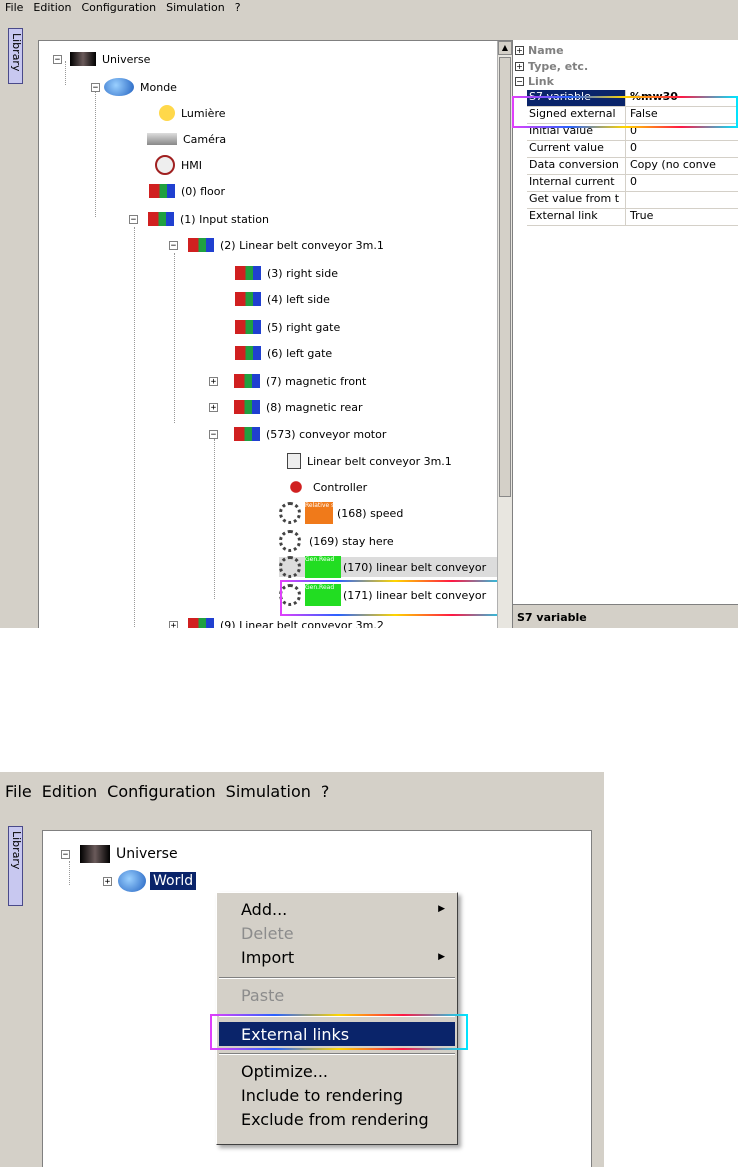 This screenshot has height=1167, width=738. I want to click on tree-node-stay-here: (169) stay here, so click(336, 541).